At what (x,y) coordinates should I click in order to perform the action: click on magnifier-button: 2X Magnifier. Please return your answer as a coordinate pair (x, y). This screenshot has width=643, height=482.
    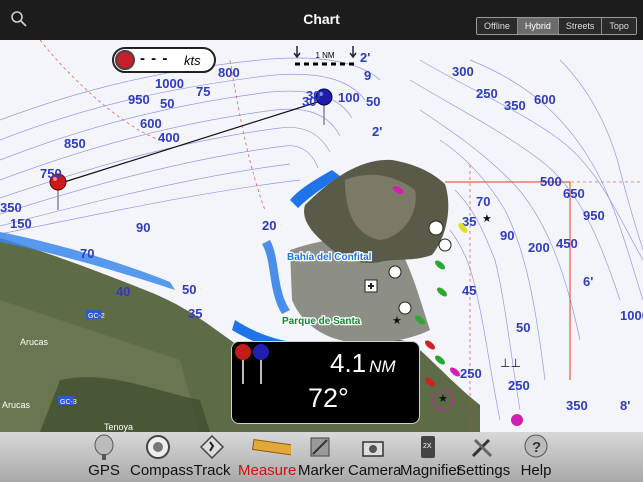
    Looking at the image, I should click on (431, 457).